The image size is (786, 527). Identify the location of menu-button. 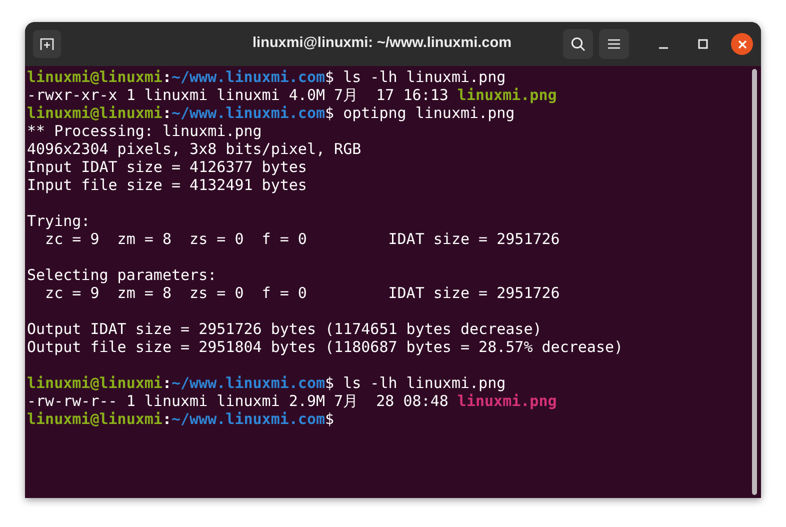
(614, 44).